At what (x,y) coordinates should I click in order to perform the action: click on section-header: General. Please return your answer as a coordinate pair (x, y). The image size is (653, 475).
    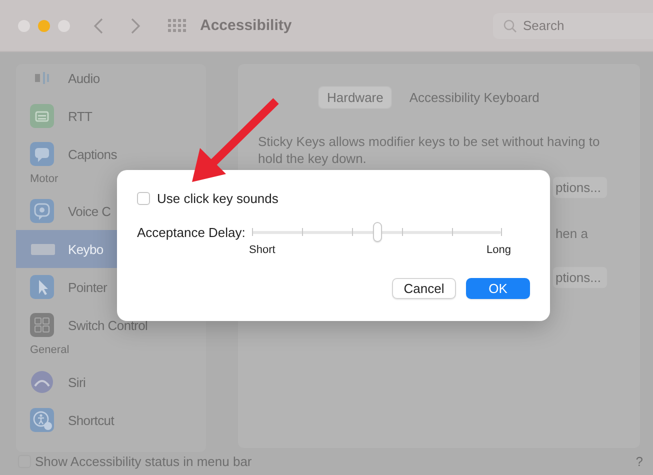
    Looking at the image, I should click on (49, 351).